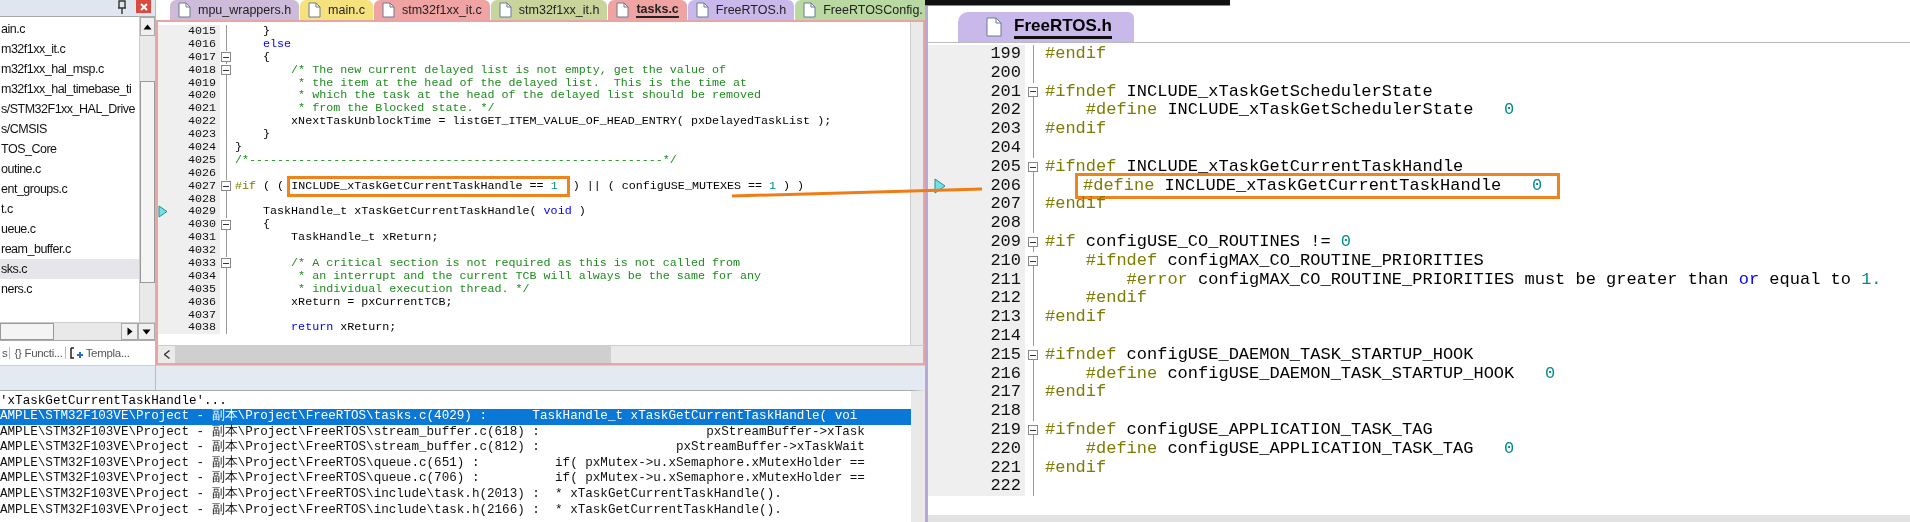 The height and width of the screenshot is (522, 1910). Describe the element at coordinates (1198, 242) in the screenshot. I see `code-text: #if configUSE_CO_ROUTINES != 0` at that location.